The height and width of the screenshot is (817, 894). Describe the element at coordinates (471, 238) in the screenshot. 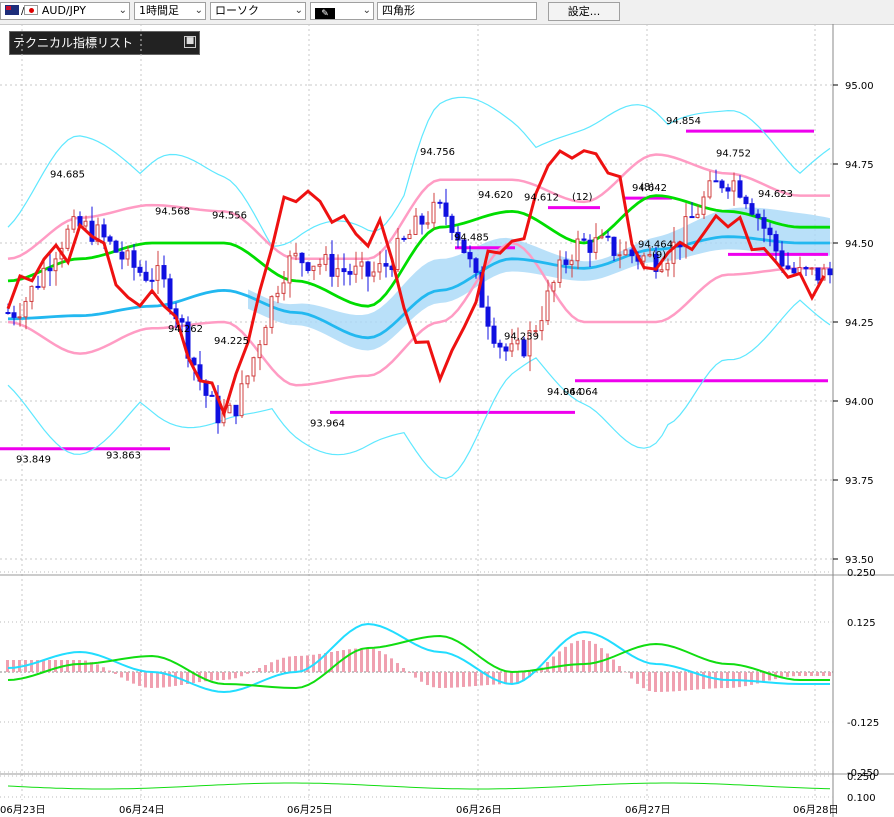

I see `price-label: 94.485` at that location.